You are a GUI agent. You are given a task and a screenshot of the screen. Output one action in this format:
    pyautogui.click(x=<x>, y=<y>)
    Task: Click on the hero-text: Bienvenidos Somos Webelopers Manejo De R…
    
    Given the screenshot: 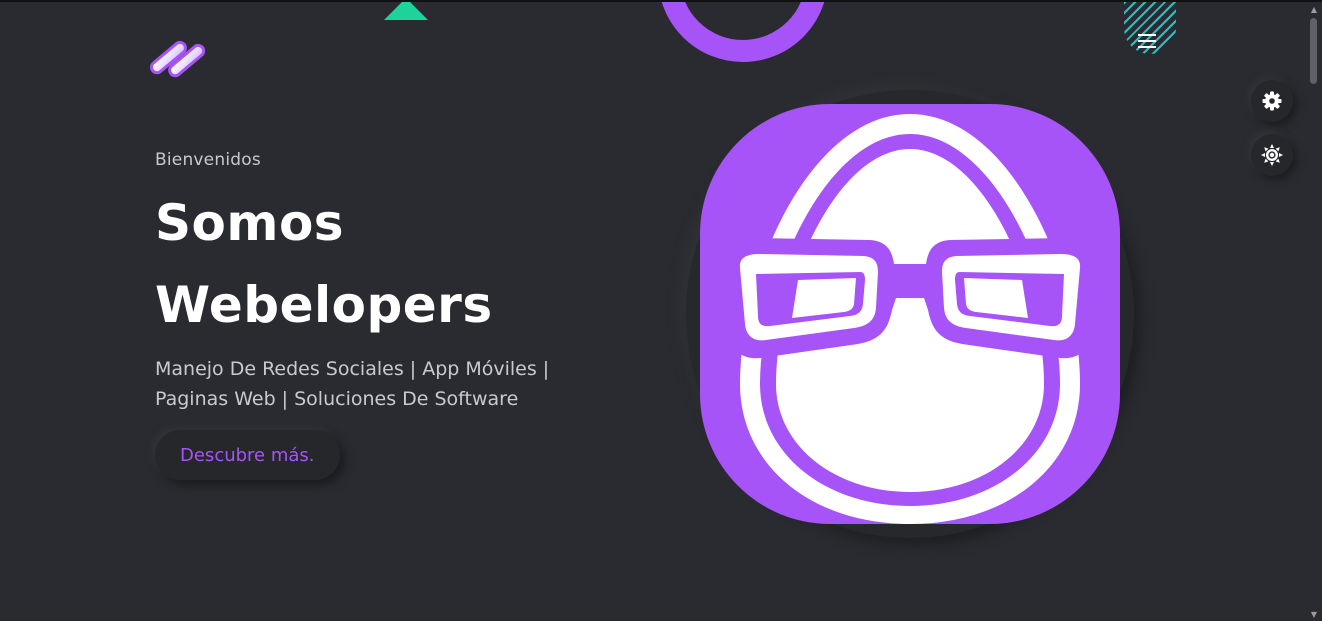 What is the action you would take?
    pyautogui.click(x=375, y=282)
    